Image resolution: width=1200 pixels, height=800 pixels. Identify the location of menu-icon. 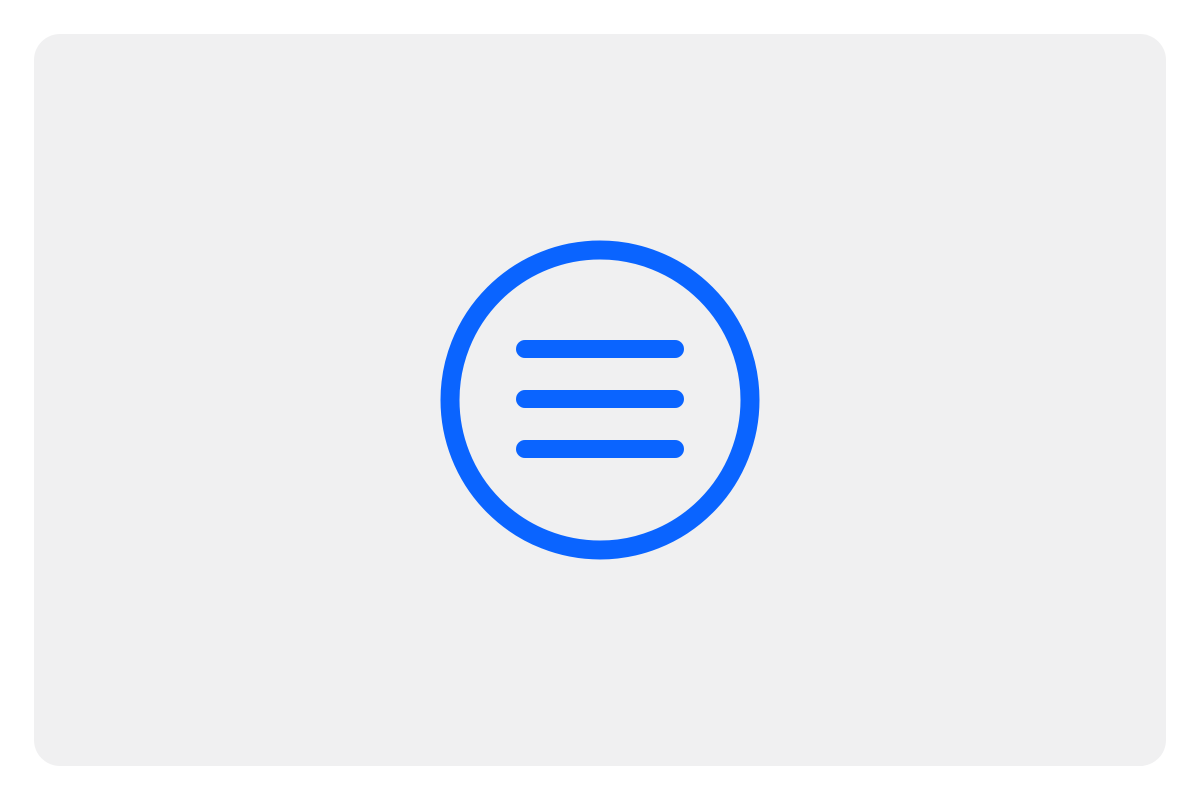
(600, 400).